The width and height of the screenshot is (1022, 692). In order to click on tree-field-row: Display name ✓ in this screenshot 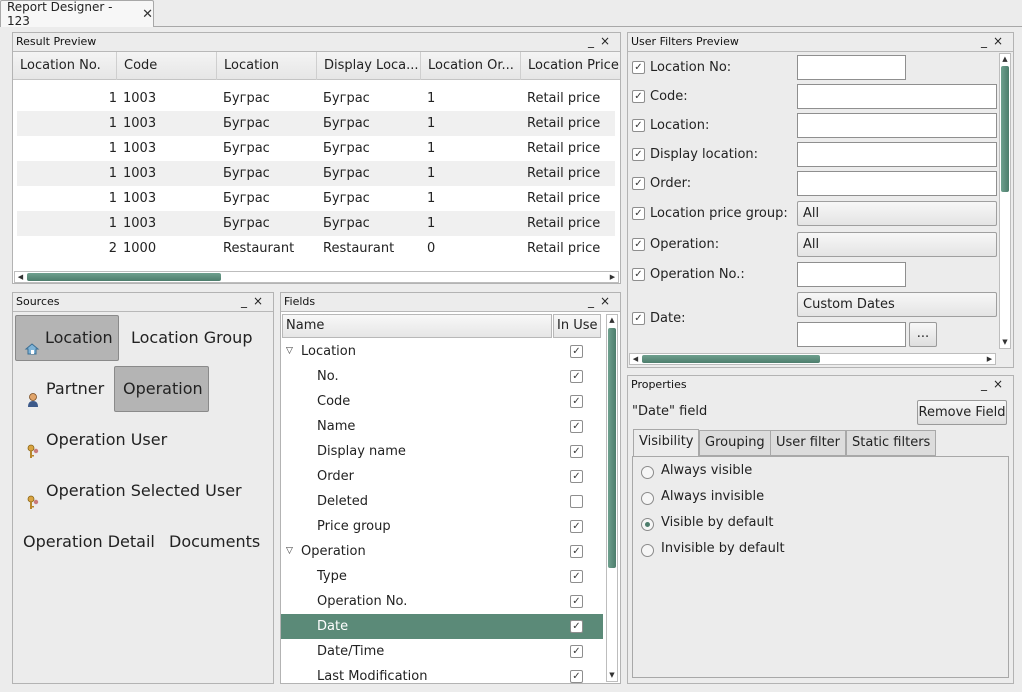, I will do `click(442, 451)`.